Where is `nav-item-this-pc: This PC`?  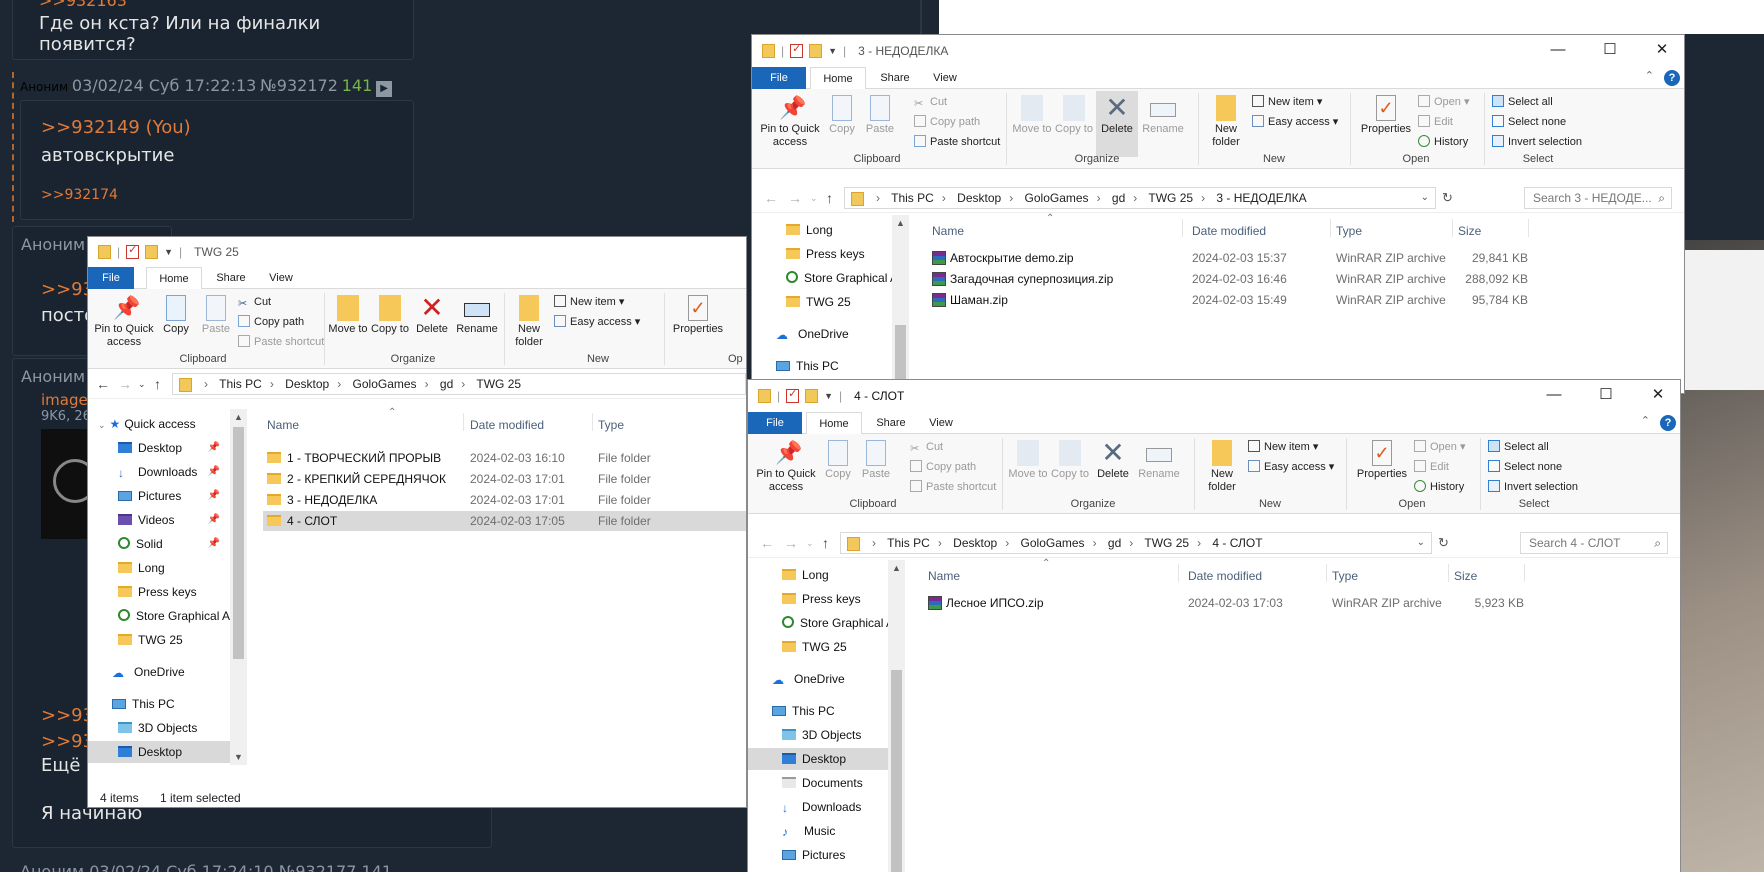
nav-item-this-pc: This PC is located at coordinates (822, 366).